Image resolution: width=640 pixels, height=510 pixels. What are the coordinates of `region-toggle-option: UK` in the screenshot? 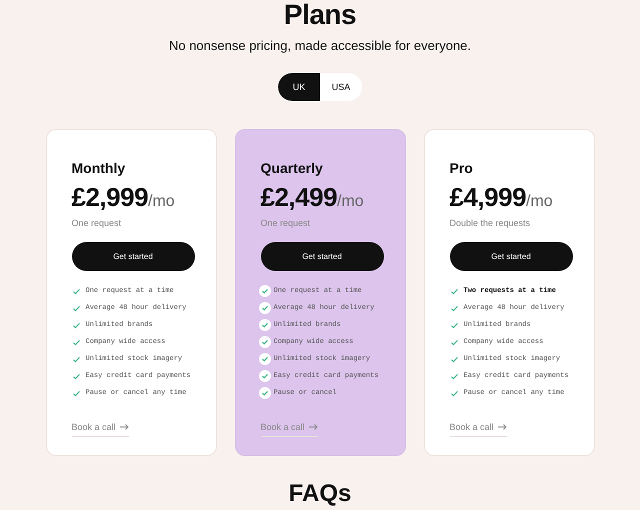 It's located at (299, 87).